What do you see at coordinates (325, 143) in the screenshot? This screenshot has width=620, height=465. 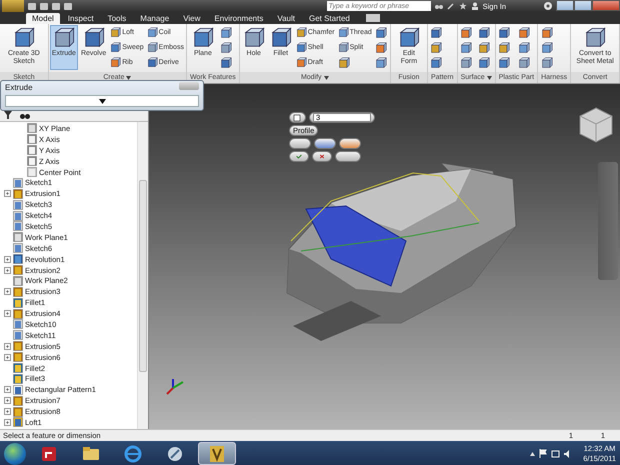 I see `solid-dropdown` at bounding box center [325, 143].